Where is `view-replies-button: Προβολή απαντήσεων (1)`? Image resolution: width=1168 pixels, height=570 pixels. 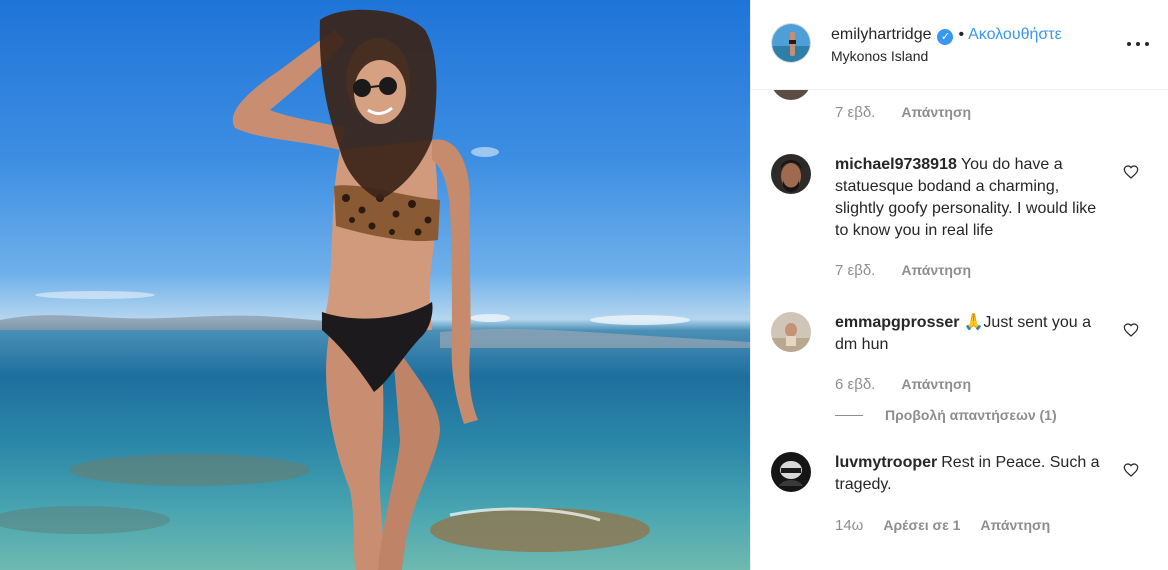 view-replies-button: Προβολή απαντήσεων (1) is located at coordinates (946, 415).